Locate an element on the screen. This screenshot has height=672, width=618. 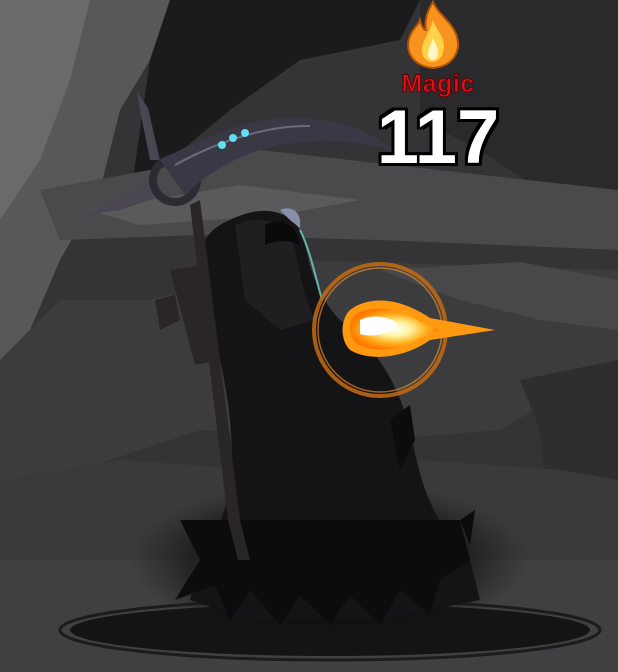
flame-icon is located at coordinates (433, 35).